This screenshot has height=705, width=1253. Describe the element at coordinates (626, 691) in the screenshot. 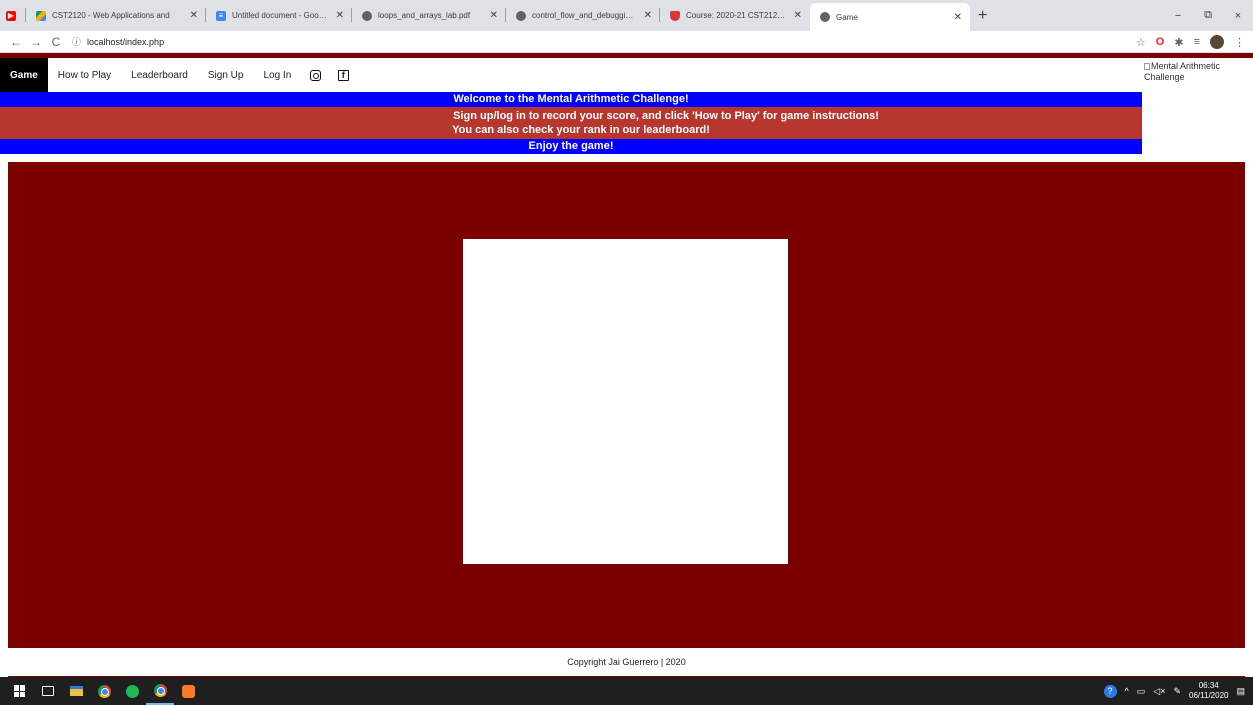

I see `windows-taskbar: ? ^ ▭ ◁× ✎ 06:34 06/11/2020 ▤` at that location.